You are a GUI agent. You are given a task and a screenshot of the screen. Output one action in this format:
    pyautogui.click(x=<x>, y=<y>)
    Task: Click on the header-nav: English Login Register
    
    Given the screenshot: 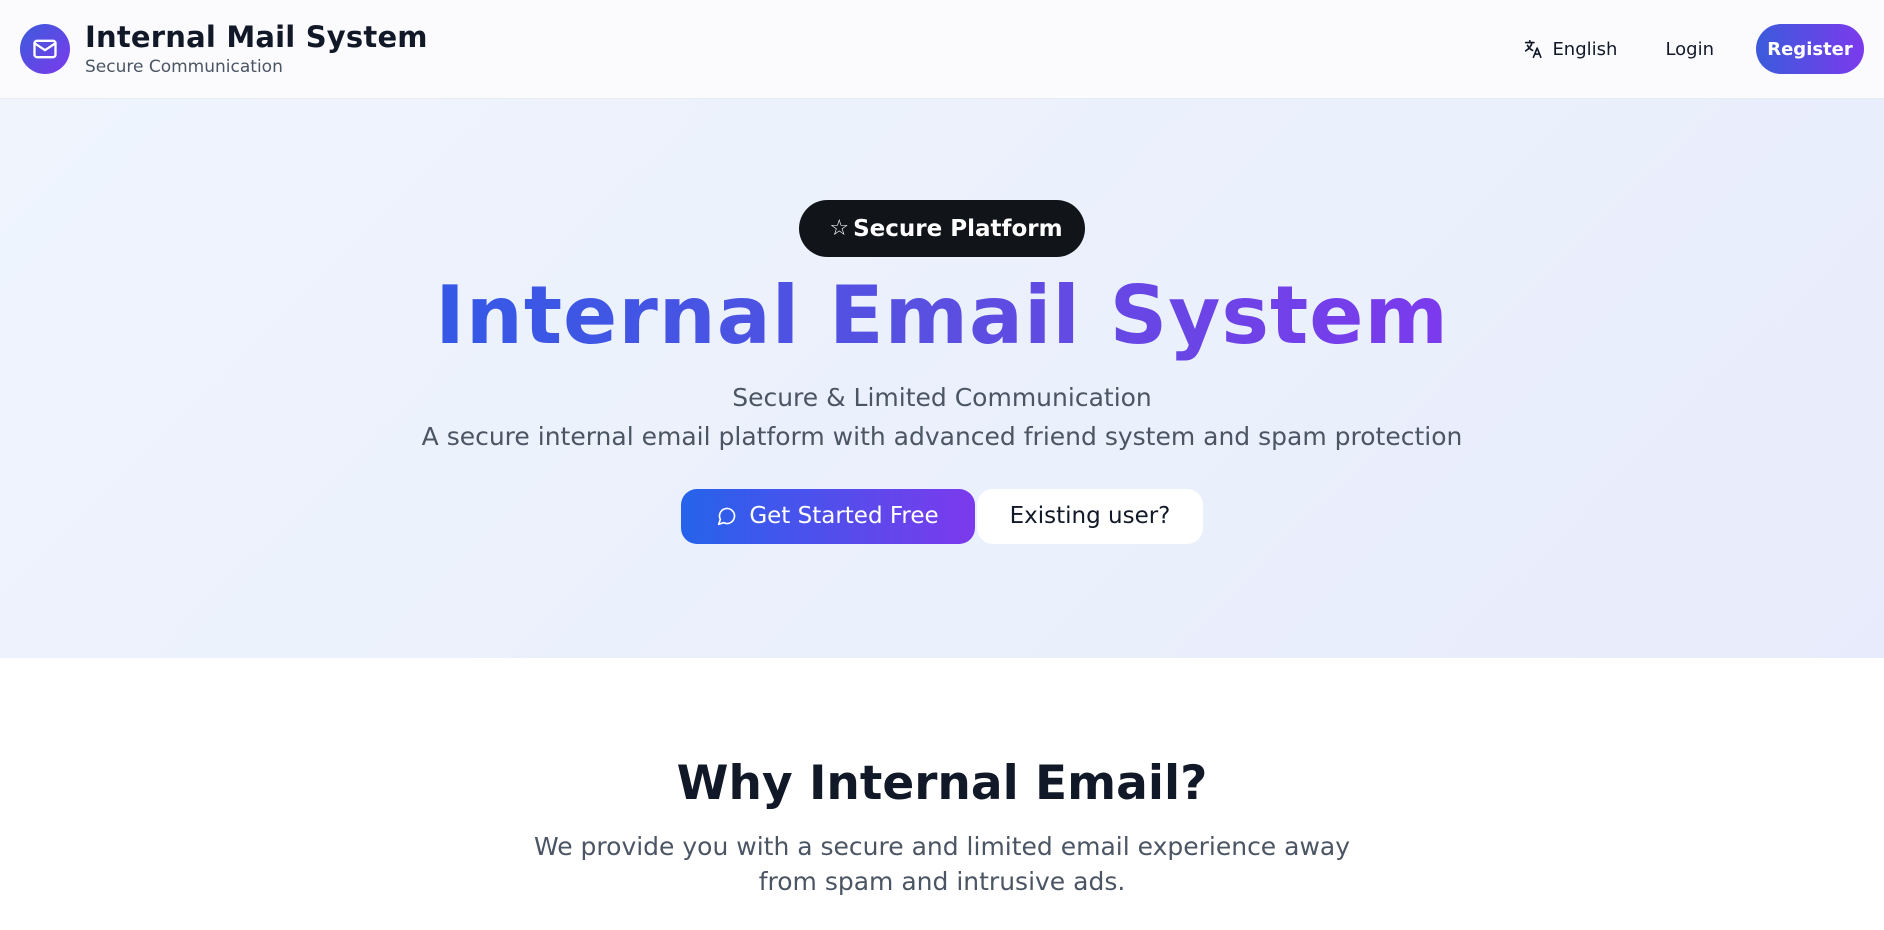 What is the action you would take?
    pyautogui.click(x=1684, y=49)
    